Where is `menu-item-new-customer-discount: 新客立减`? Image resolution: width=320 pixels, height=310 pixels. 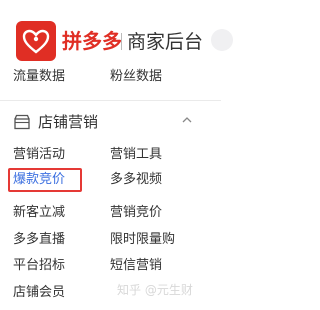 menu-item-new-customer-discount: 新客立减 is located at coordinates (39, 213).